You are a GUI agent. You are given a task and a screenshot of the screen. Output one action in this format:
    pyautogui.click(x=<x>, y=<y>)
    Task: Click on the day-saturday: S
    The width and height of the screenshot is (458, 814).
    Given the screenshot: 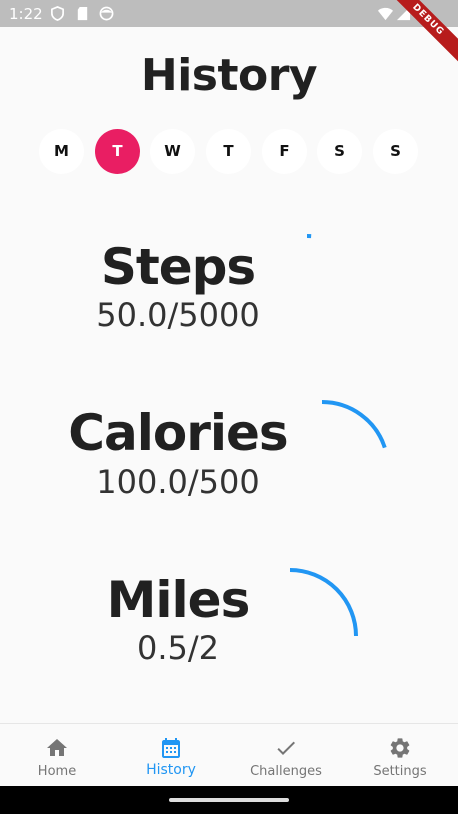 What is the action you would take?
    pyautogui.click(x=339, y=151)
    